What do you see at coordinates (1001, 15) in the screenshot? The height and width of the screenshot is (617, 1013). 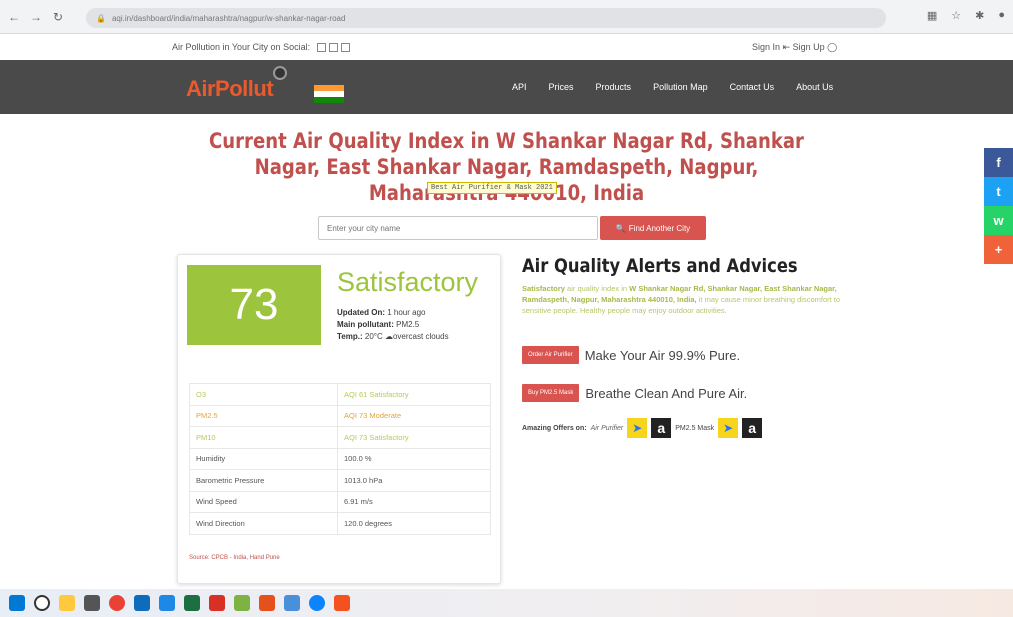 I see `profile-icon: ●` at bounding box center [1001, 15].